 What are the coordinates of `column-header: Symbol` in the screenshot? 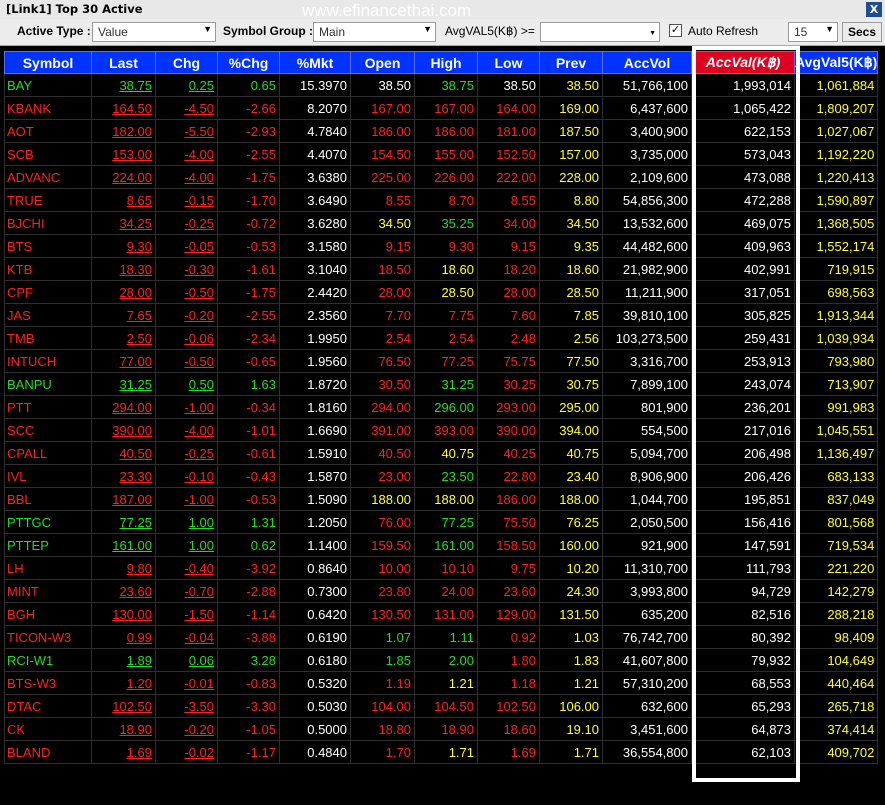 It's located at (48, 62).